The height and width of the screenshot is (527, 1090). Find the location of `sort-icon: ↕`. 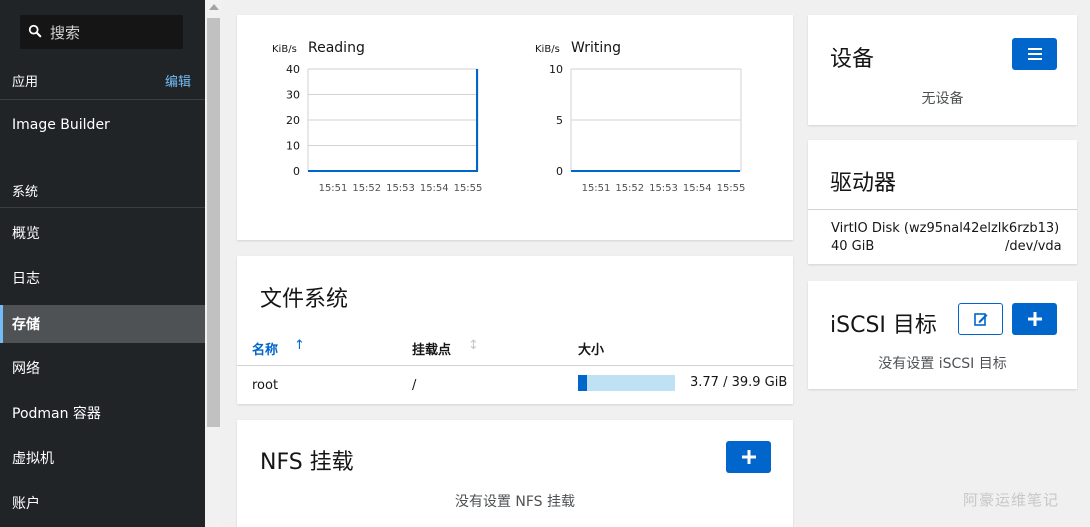

sort-icon: ↕ is located at coordinates (473, 345).